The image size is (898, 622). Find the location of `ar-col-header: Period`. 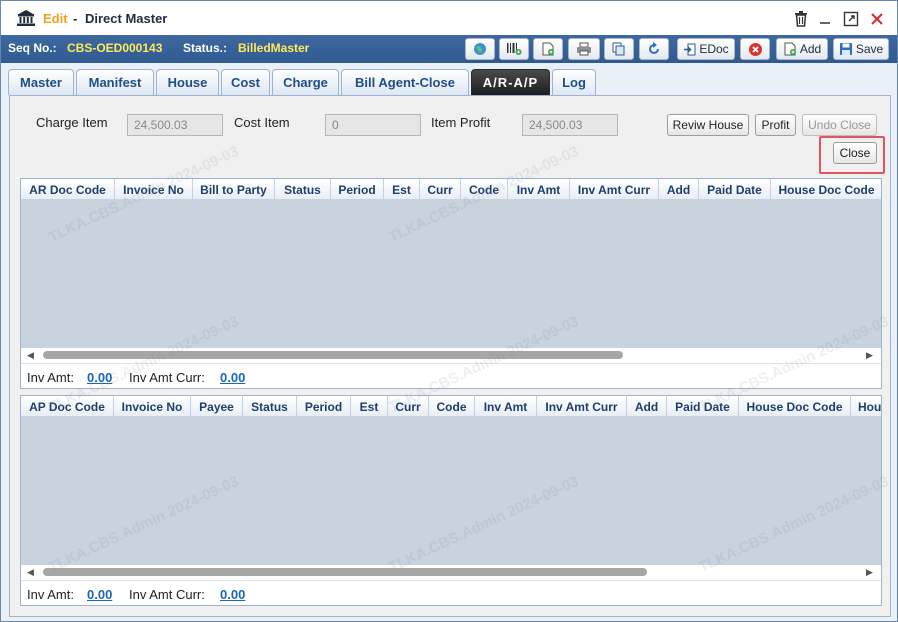

ar-col-header: Period is located at coordinates (357, 189).